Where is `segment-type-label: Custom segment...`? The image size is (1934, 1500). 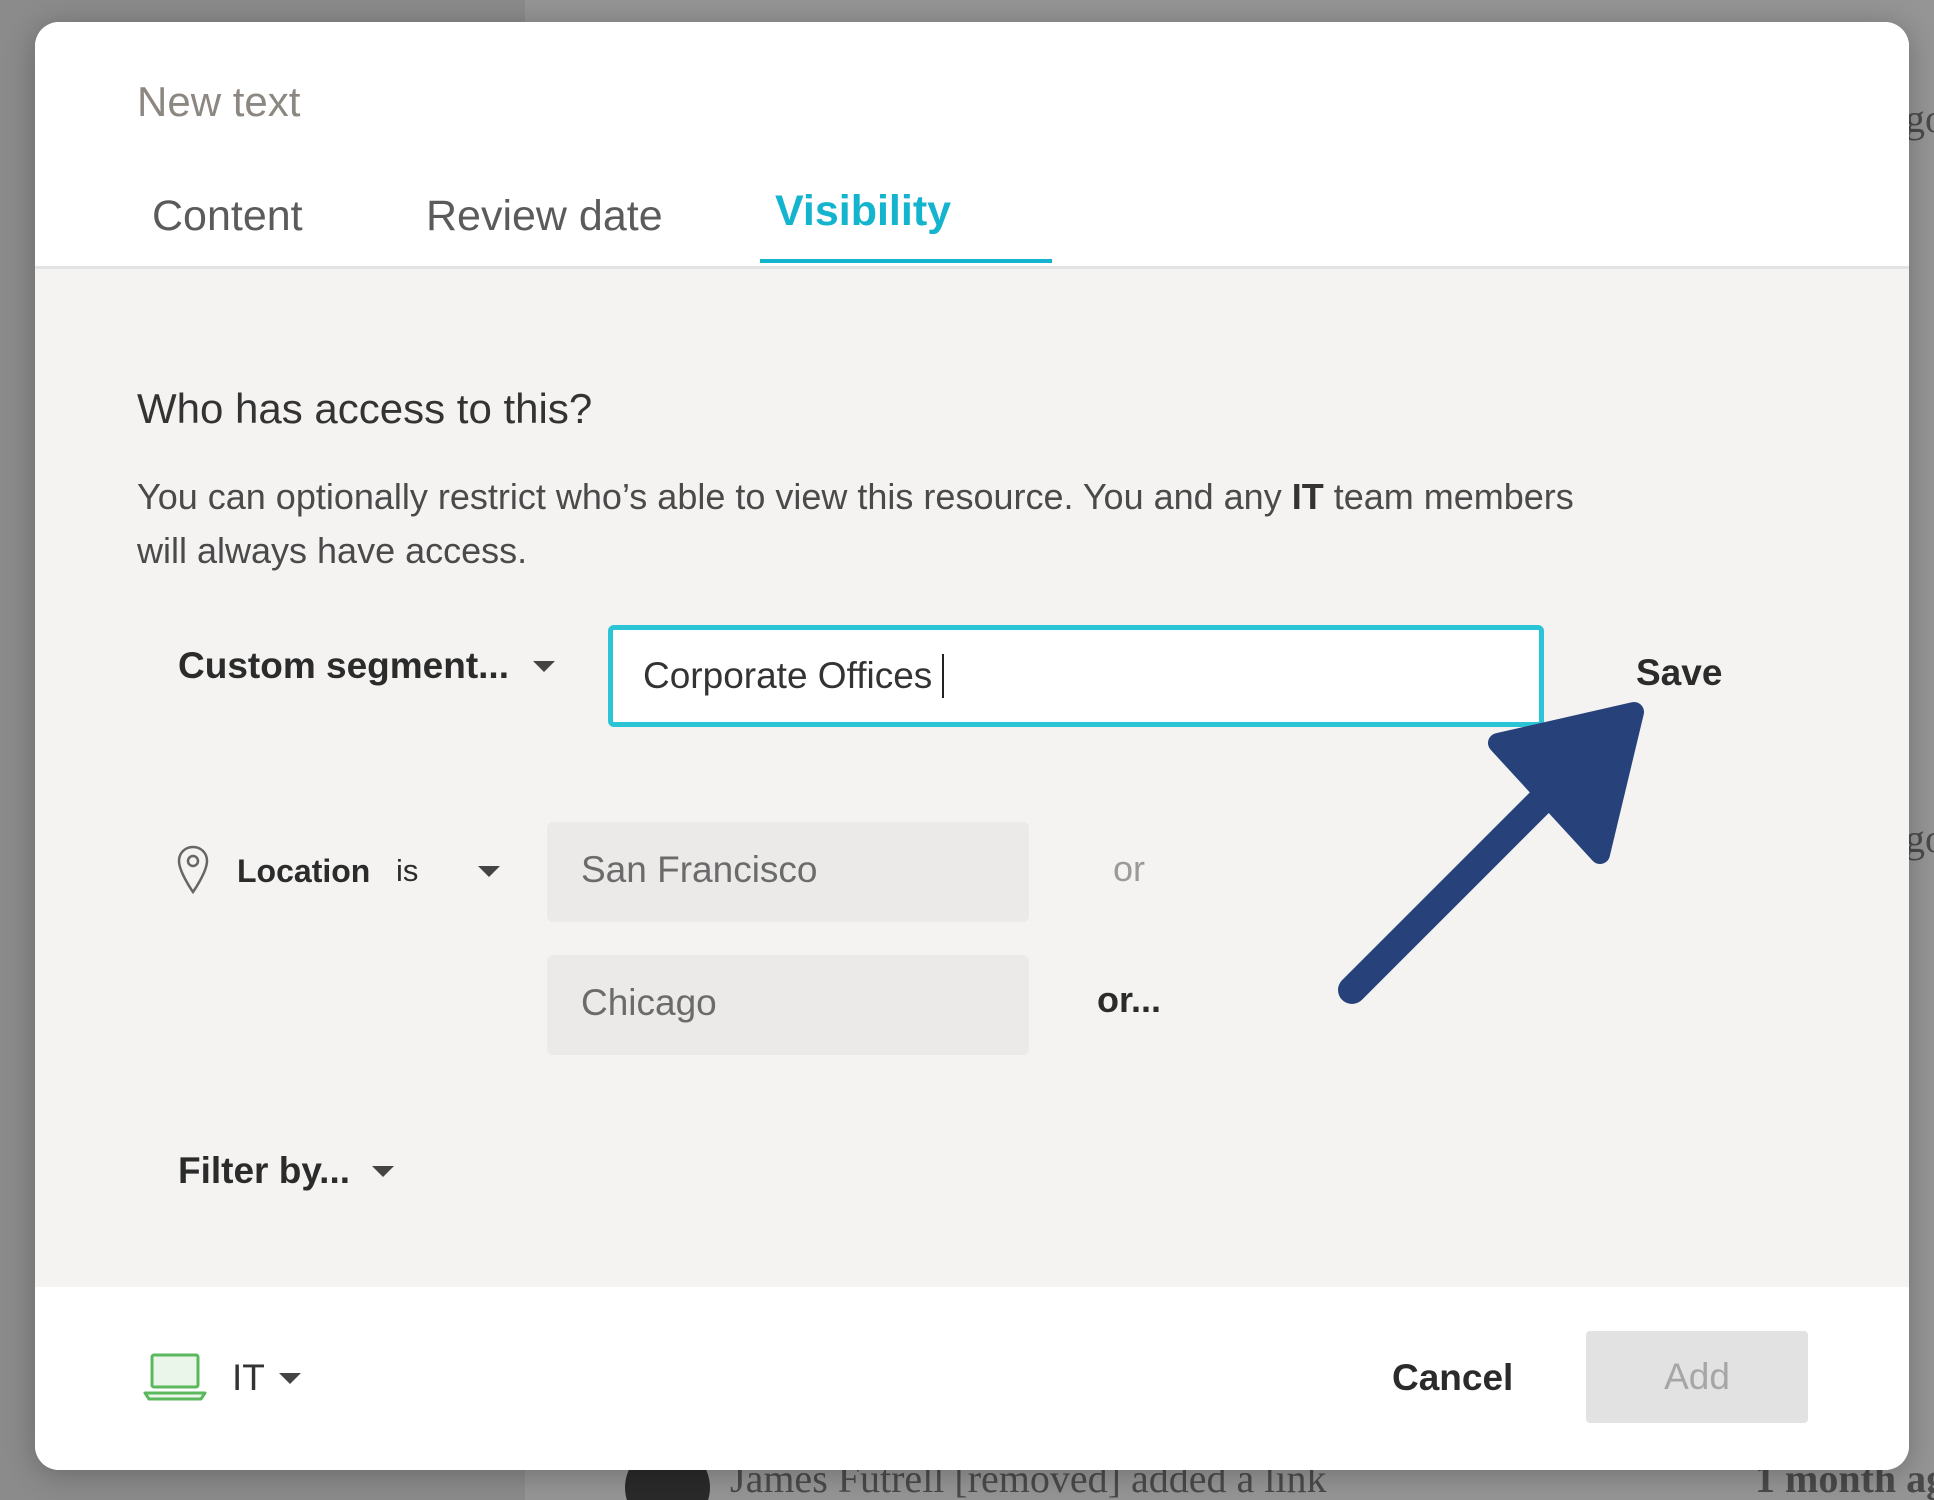
segment-type-label: Custom segment... is located at coordinates (343, 665).